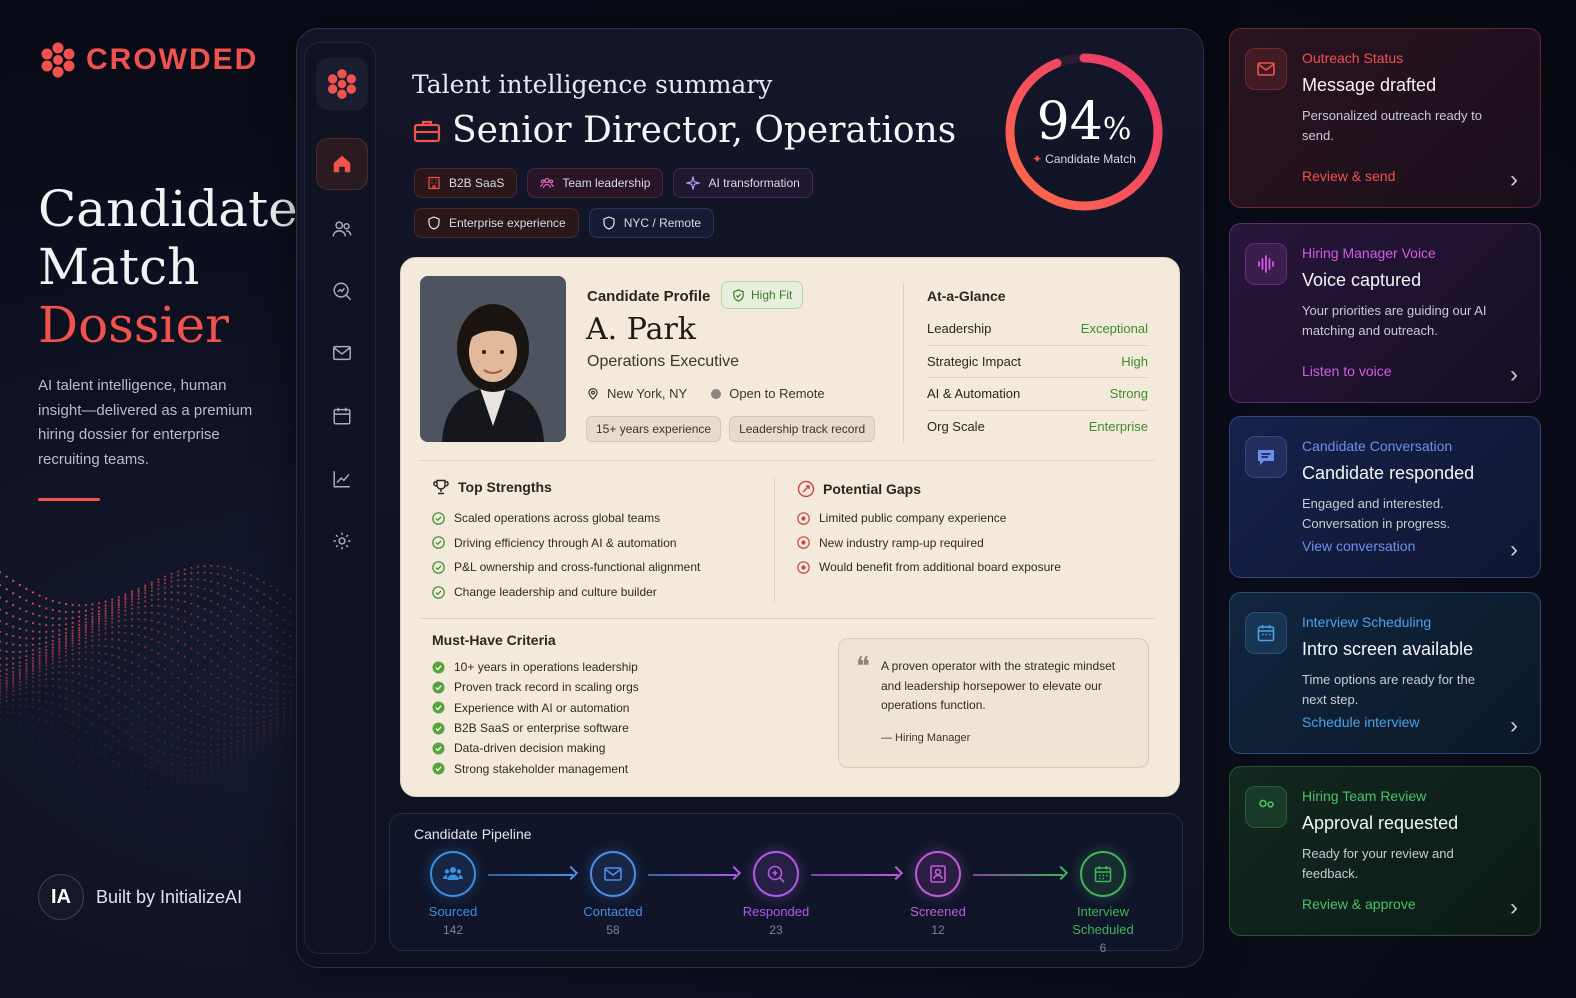 The width and height of the screenshot is (1576, 998). I want to click on strengths-title: Top Strengths, so click(492, 487).